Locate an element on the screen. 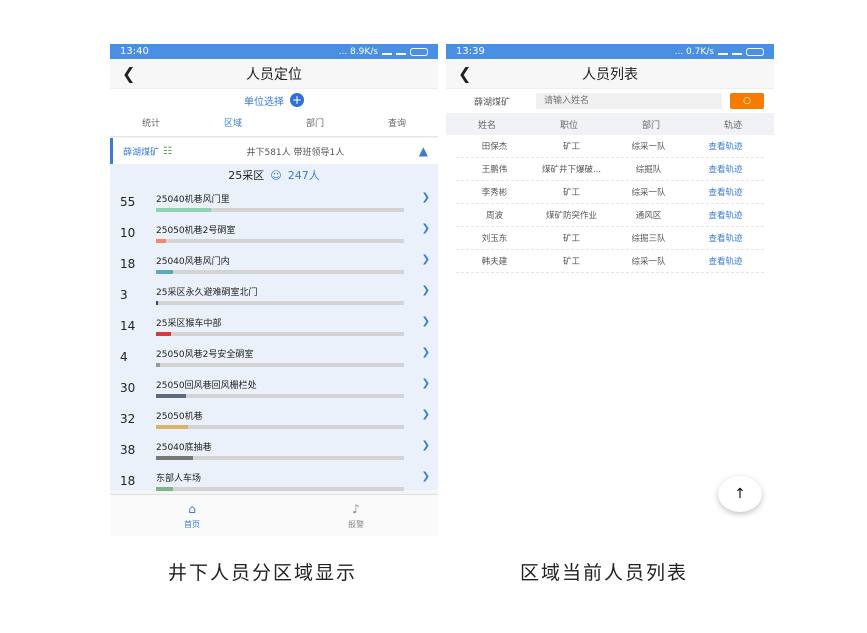 The width and height of the screenshot is (867, 633). table-row: 周波 煤矿防突作业 通风区 查看轨迹 is located at coordinates (610, 215).